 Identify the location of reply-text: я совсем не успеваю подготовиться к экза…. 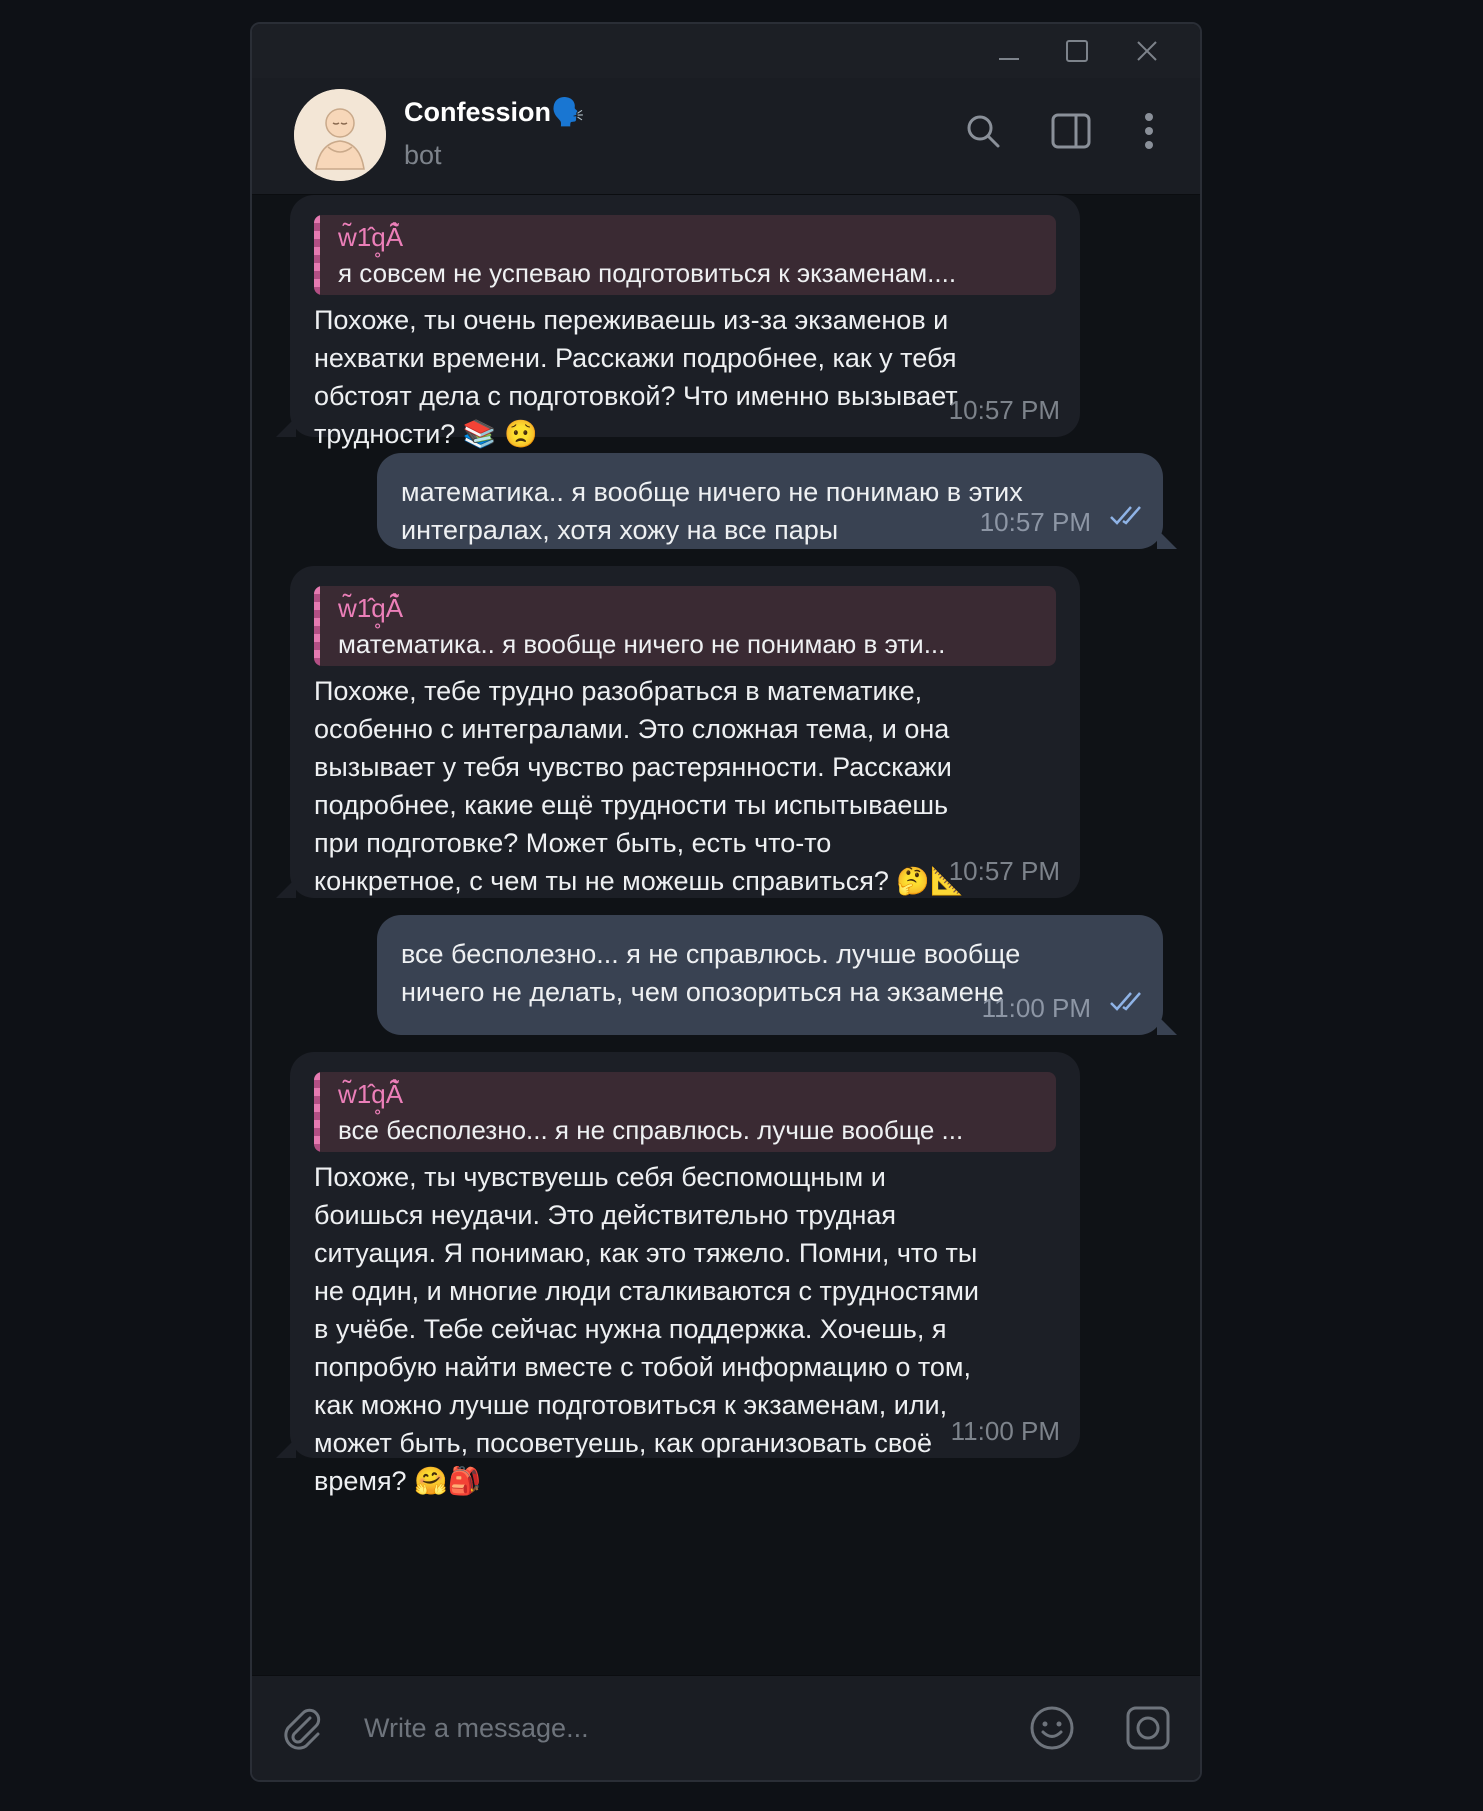
(647, 273).